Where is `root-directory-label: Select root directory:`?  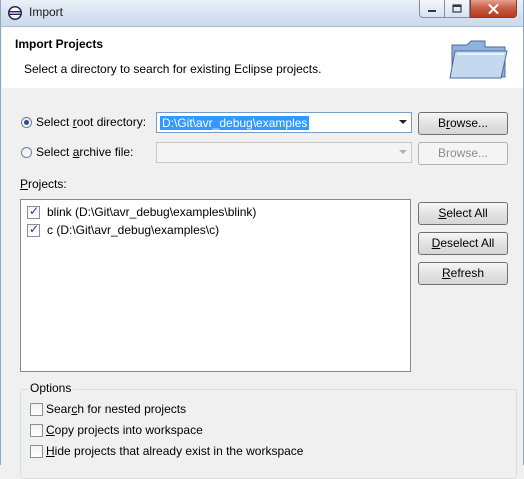 root-directory-label: Select root directory: is located at coordinates (91, 122).